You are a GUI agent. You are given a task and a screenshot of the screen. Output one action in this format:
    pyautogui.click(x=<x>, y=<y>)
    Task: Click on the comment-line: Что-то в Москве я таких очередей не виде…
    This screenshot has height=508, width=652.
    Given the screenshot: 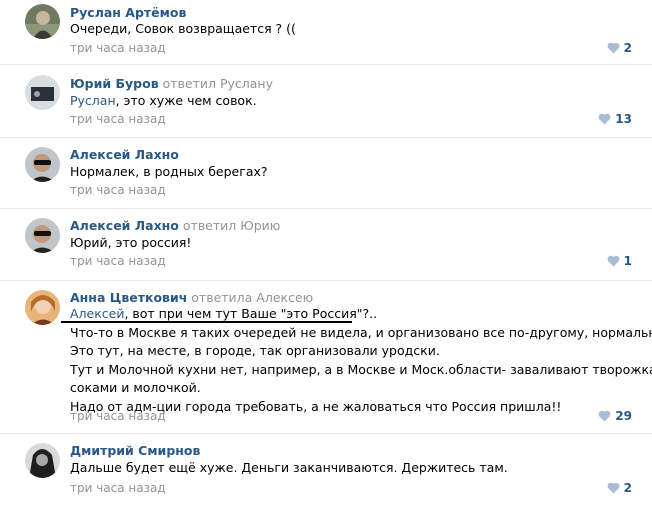 What is the action you would take?
    pyautogui.click(x=361, y=332)
    